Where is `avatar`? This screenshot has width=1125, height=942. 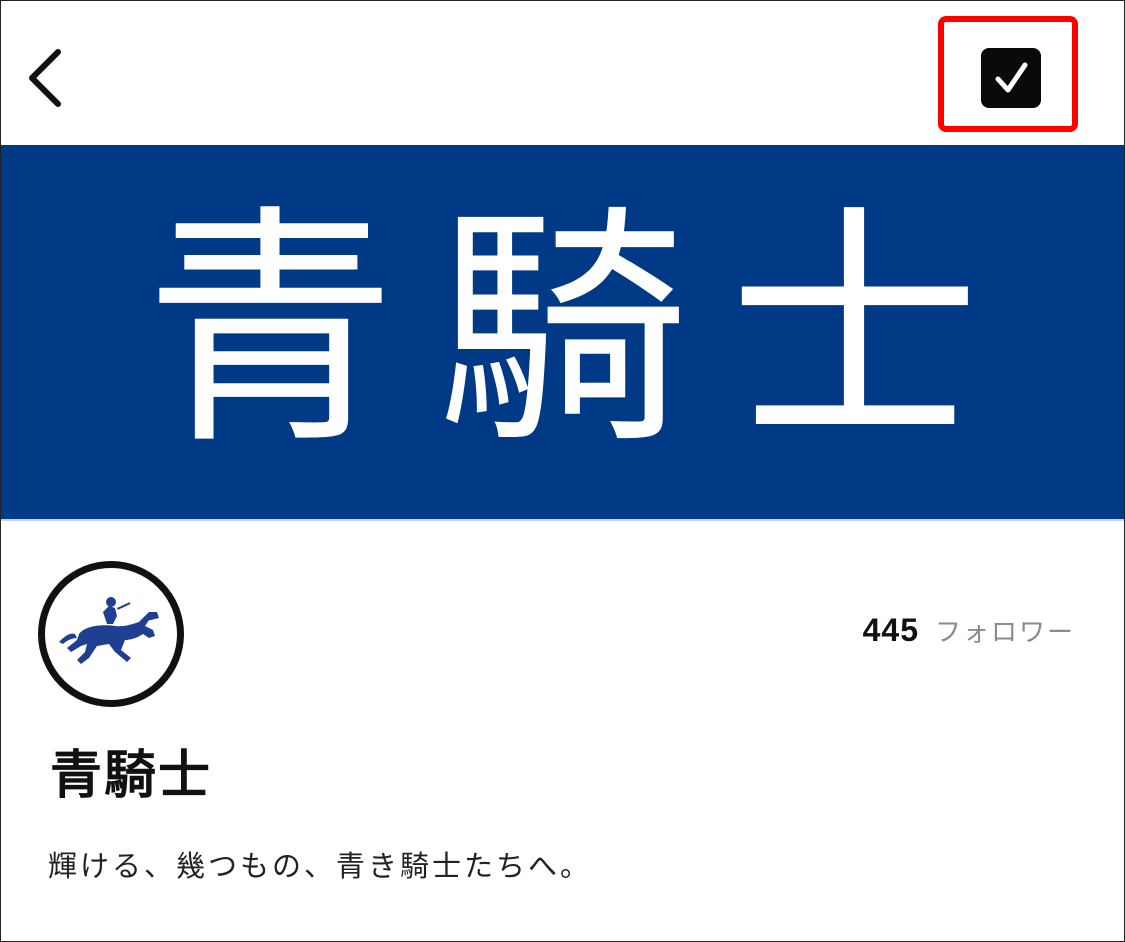 avatar is located at coordinates (111, 634).